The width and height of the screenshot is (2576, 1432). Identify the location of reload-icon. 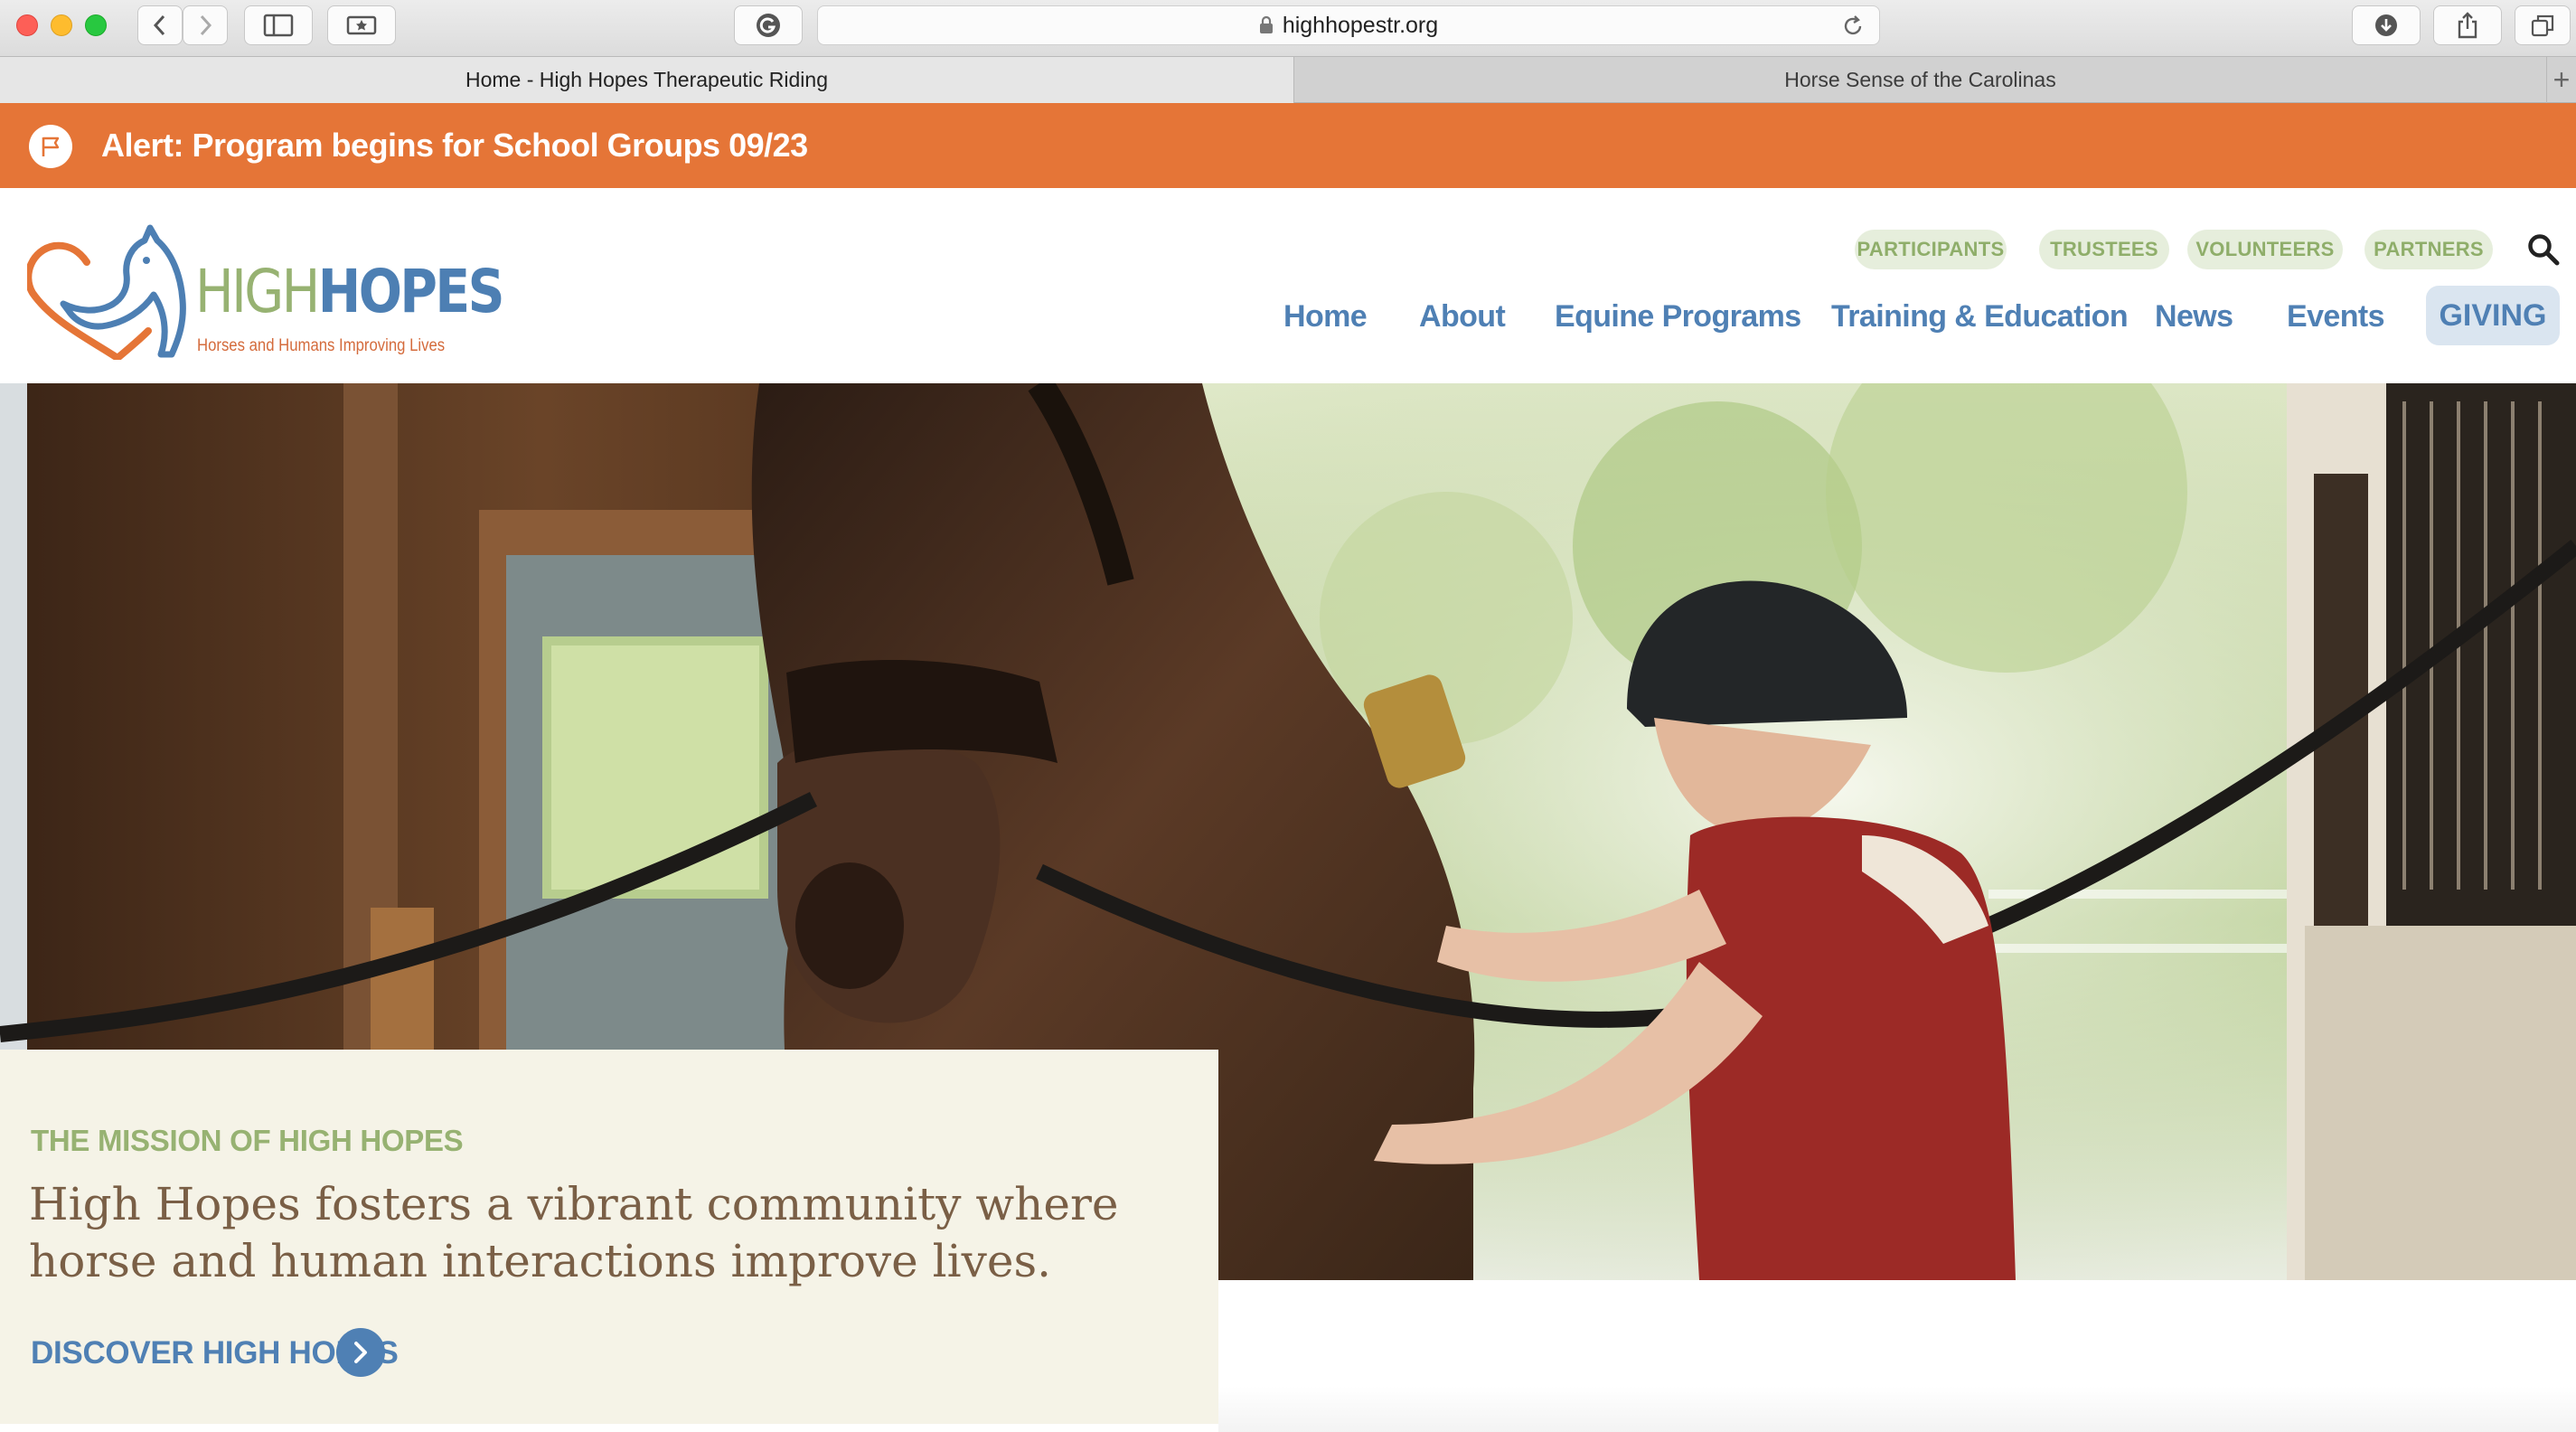
(1853, 26).